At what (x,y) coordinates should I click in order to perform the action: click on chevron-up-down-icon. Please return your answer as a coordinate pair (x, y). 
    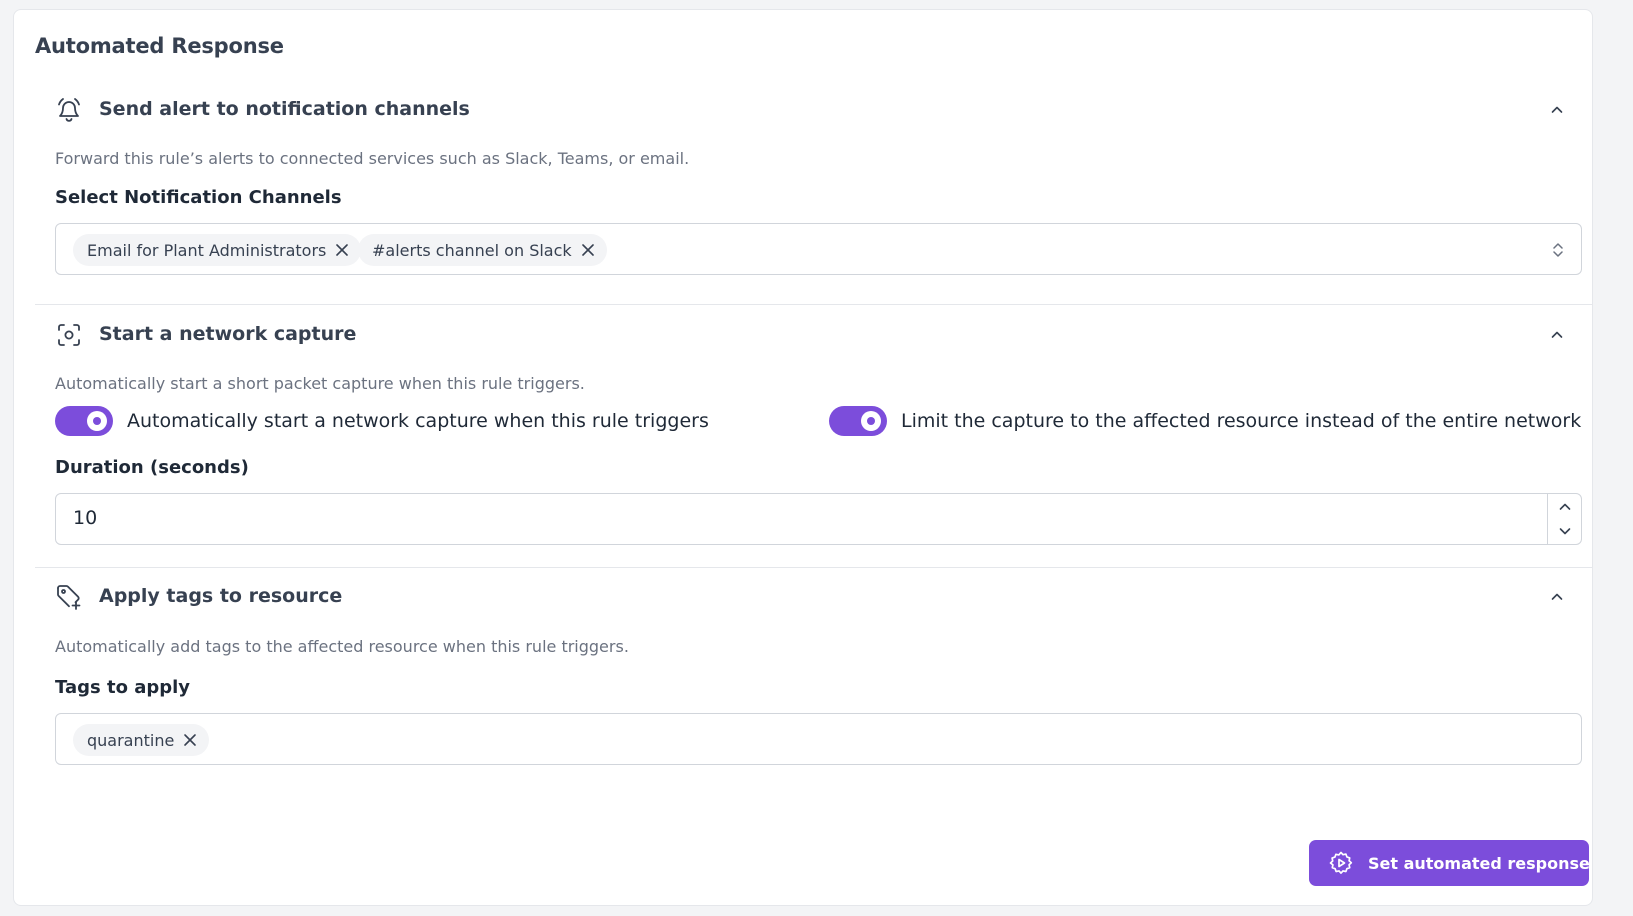
    Looking at the image, I should click on (1558, 250).